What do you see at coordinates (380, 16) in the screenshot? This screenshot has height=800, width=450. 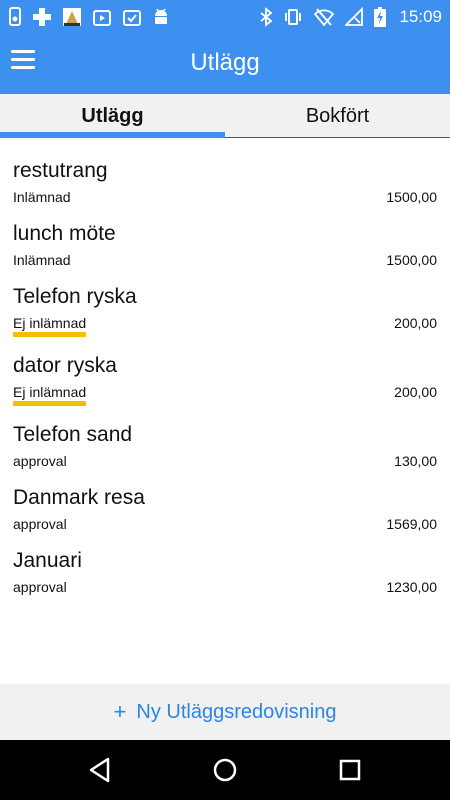 I see `battery-charging-icon` at bounding box center [380, 16].